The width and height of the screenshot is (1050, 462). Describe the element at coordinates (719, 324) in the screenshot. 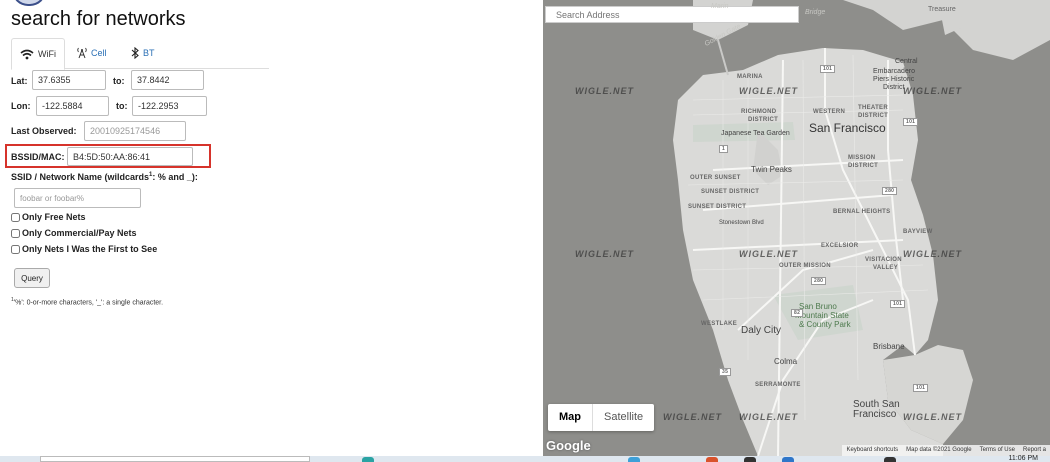

I see `map-label-westlake: WESTLAKE` at that location.